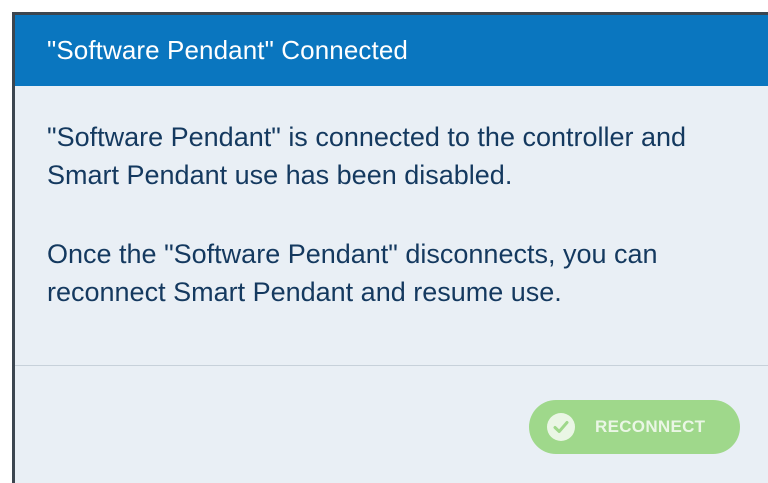 The width and height of the screenshot is (768, 483). I want to click on reconnect-button: RECONNECT, so click(634, 427).